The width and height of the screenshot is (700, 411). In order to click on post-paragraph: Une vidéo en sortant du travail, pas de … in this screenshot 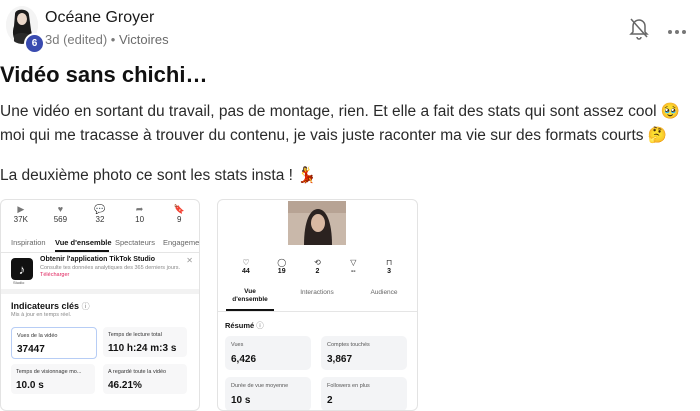, I will do `click(340, 123)`.